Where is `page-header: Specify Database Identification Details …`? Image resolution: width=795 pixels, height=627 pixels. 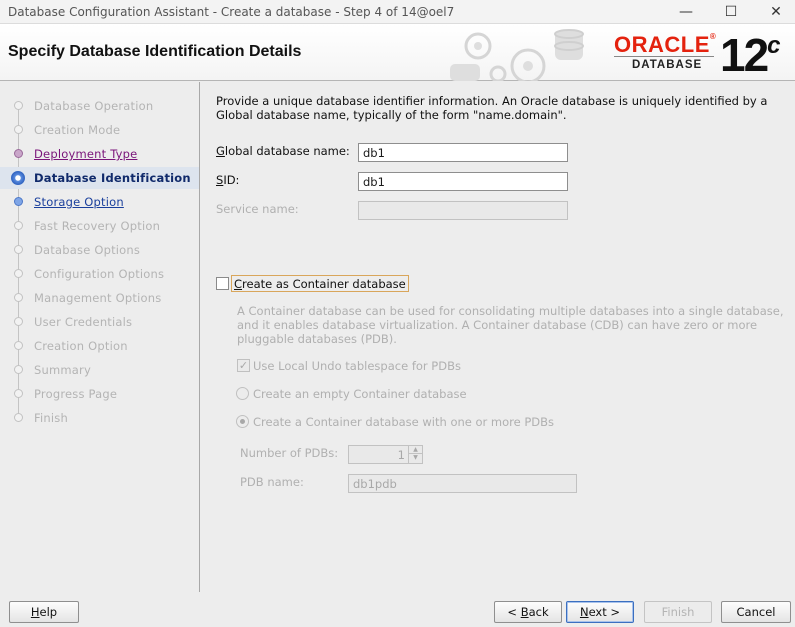
page-header: Specify Database Identification Details … is located at coordinates (397, 52).